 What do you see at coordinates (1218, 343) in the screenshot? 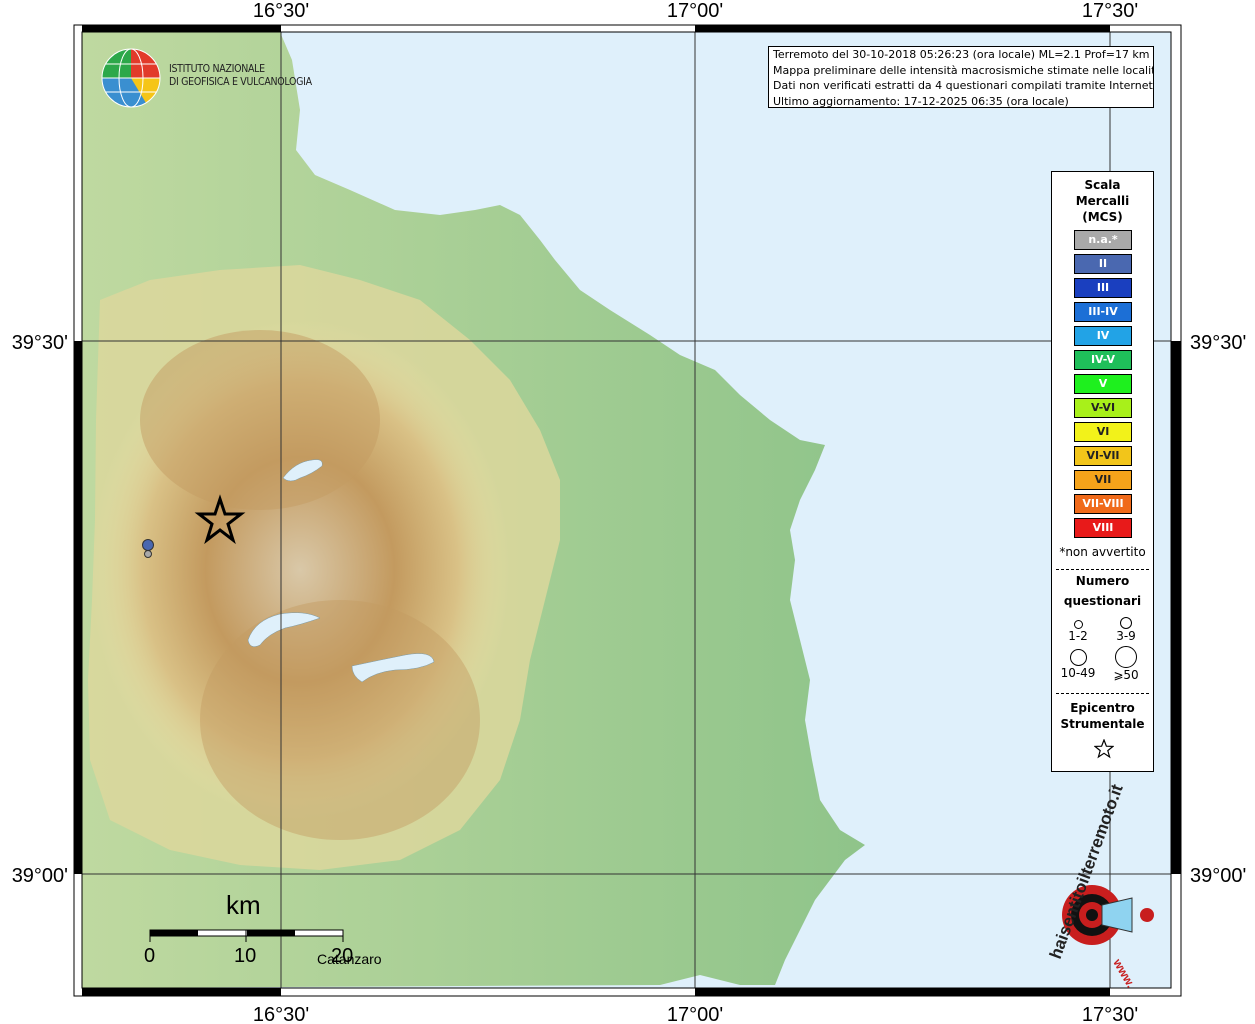
I see `right-label-1: 39°30'` at bounding box center [1218, 343].